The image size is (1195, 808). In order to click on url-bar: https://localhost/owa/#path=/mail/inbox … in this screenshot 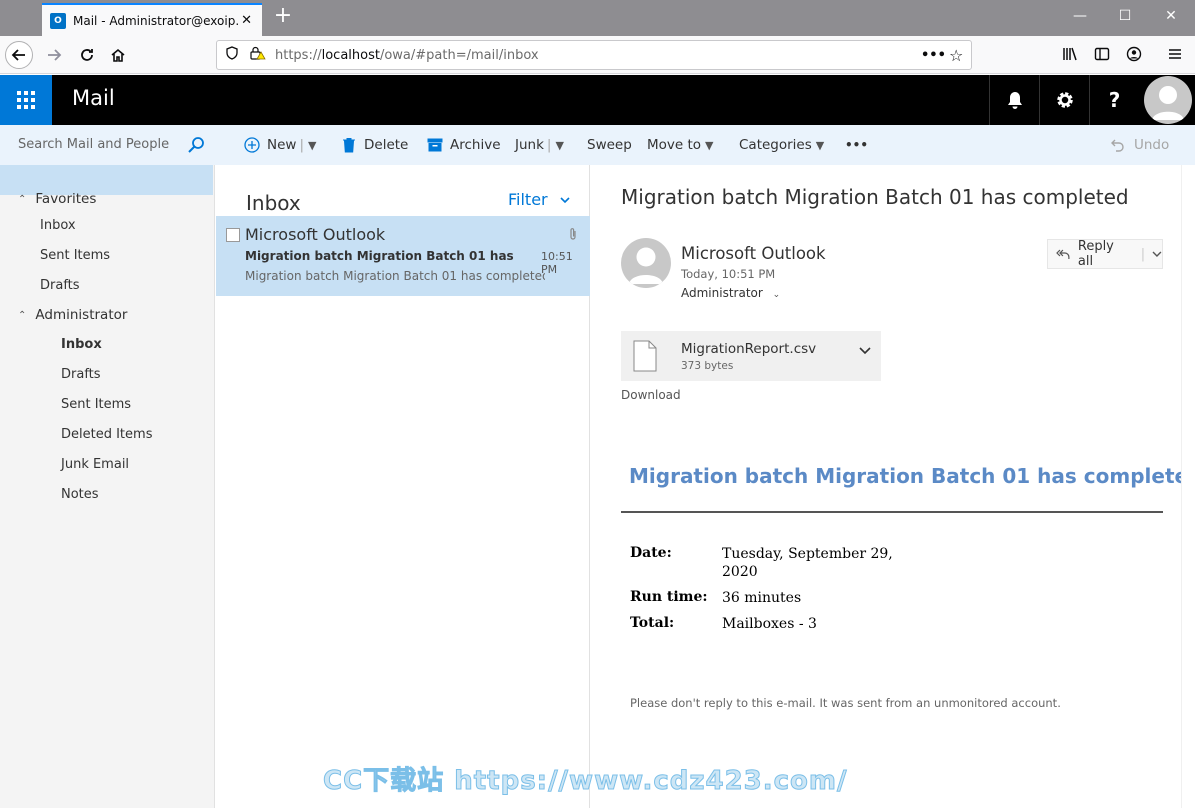, I will do `click(594, 55)`.